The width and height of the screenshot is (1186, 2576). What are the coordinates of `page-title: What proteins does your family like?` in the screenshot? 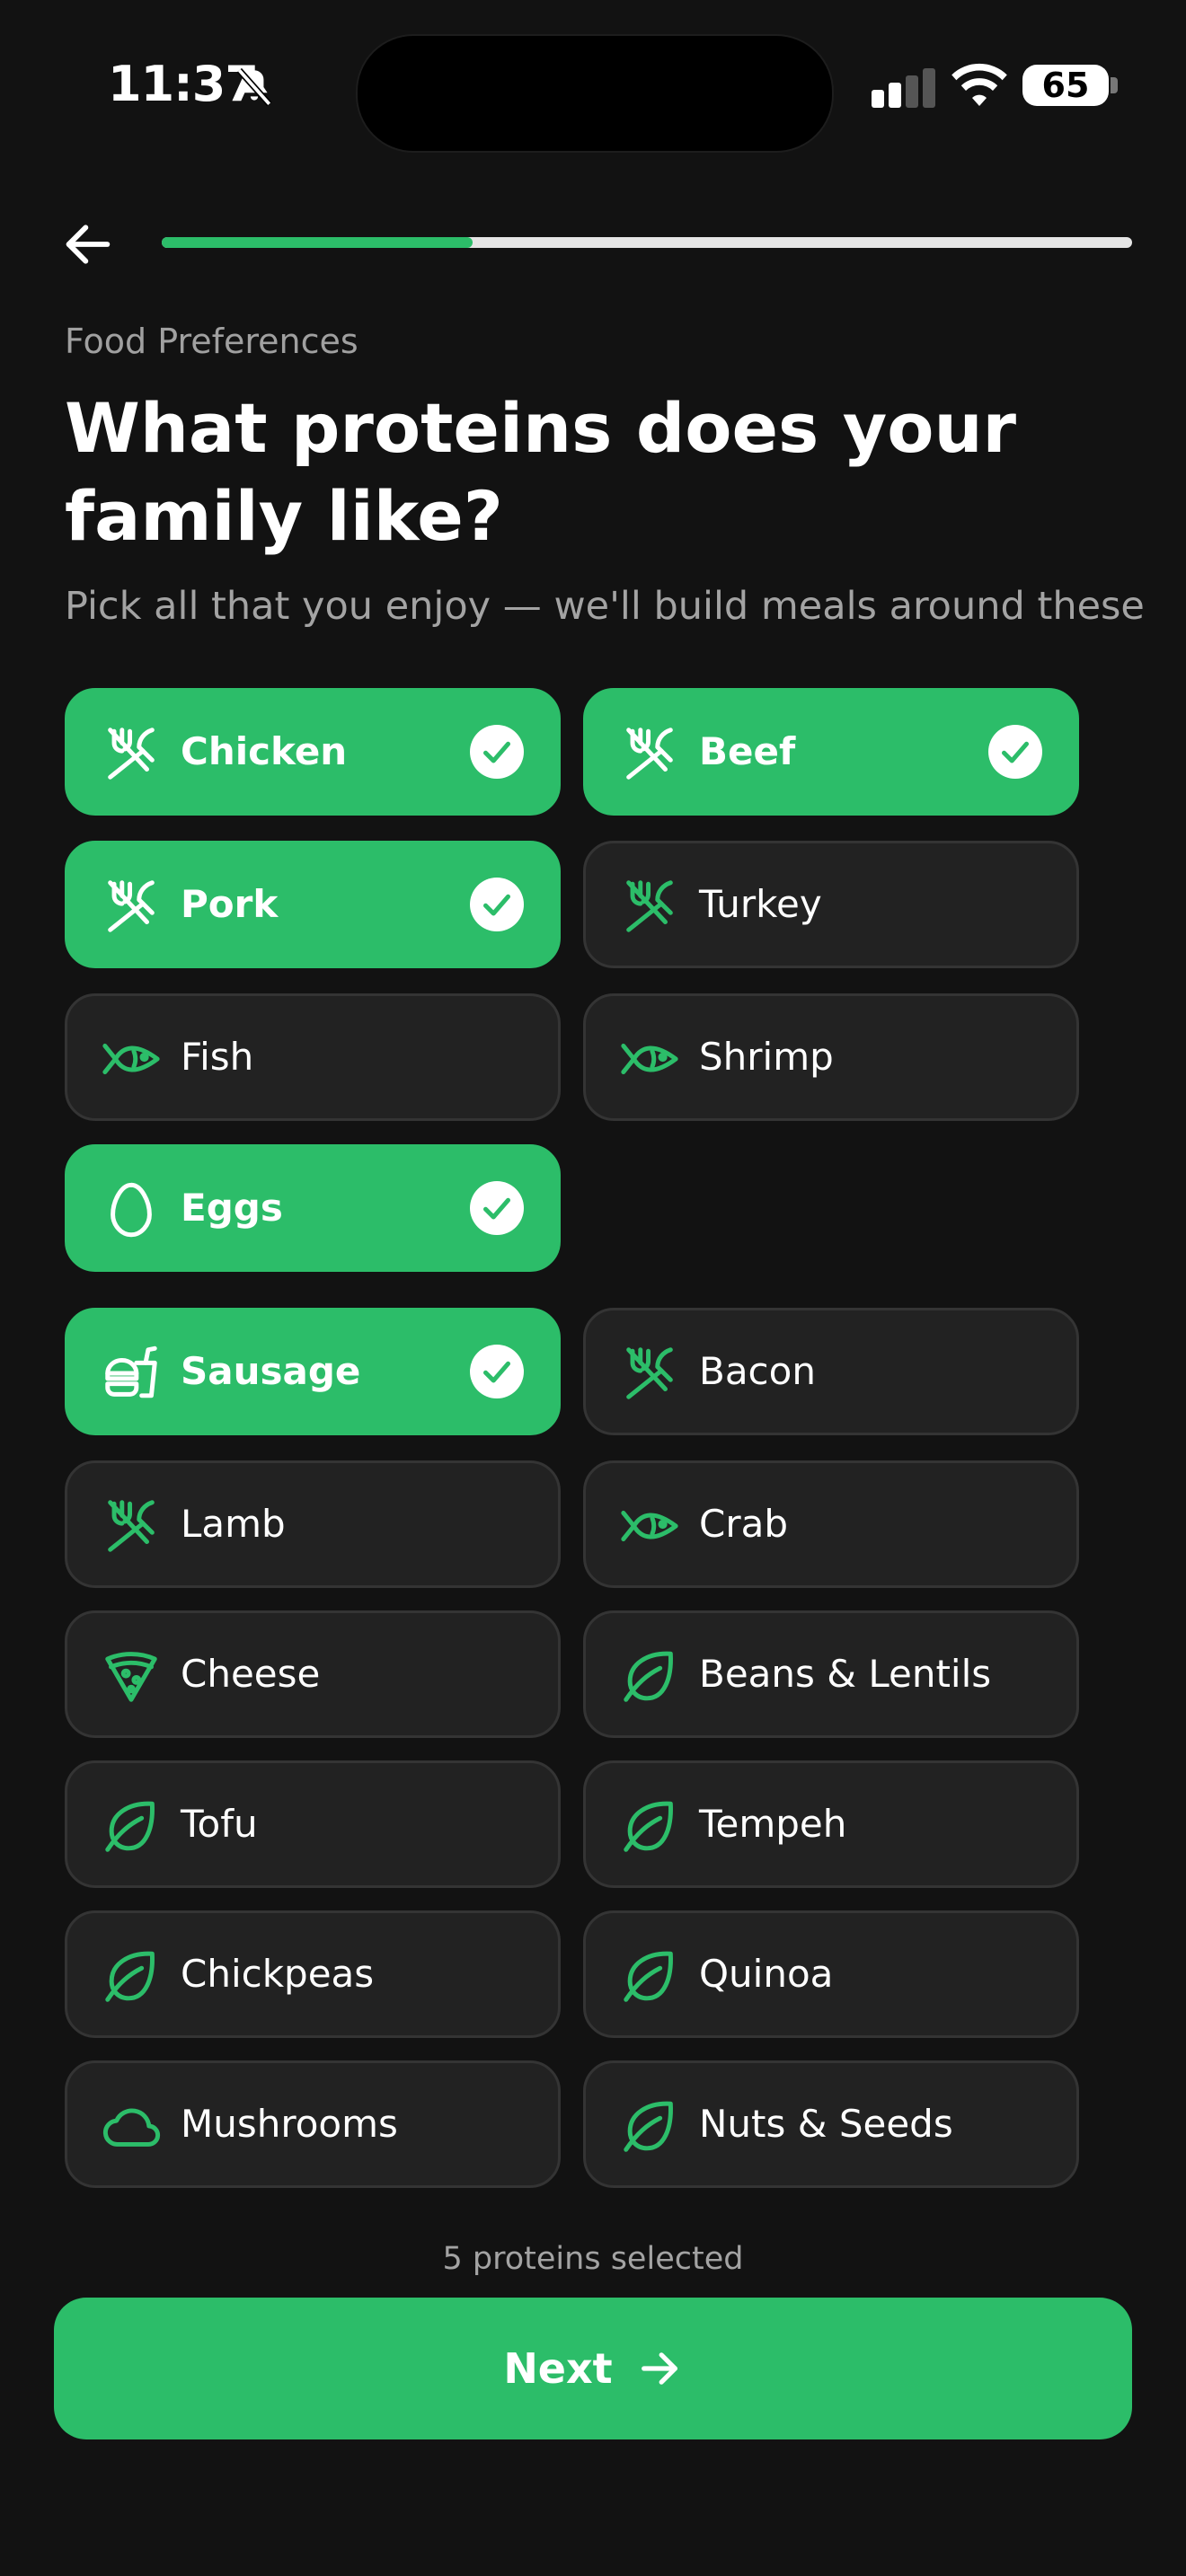 It's located at (541, 472).